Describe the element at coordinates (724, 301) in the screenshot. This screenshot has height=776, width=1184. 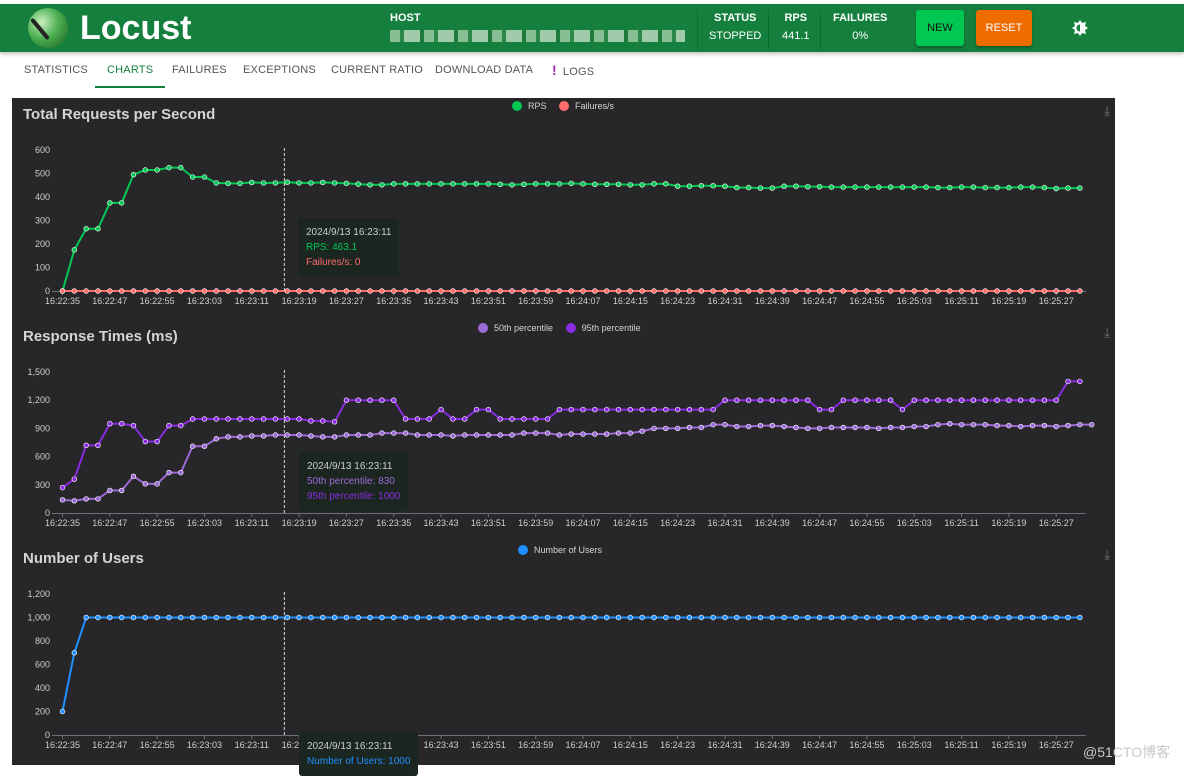
I see `x-tick-label: 16:24:31` at that location.